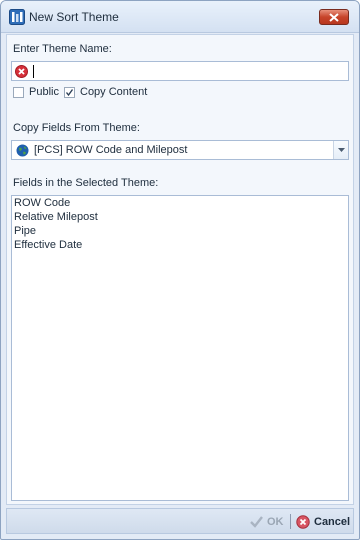 The width and height of the screenshot is (360, 540). Describe the element at coordinates (180, 231) in the screenshot. I see `list-item: Pipe` at that location.